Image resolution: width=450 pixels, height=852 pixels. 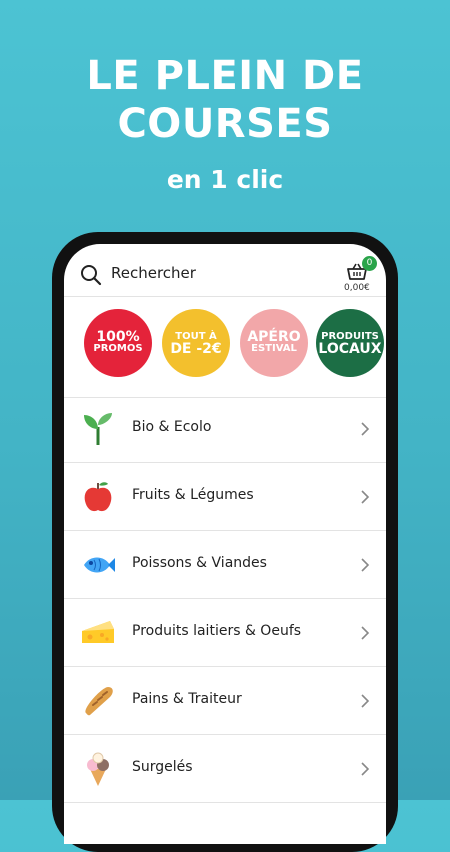 I want to click on promo-line-2: PROMOS, so click(x=118, y=348).